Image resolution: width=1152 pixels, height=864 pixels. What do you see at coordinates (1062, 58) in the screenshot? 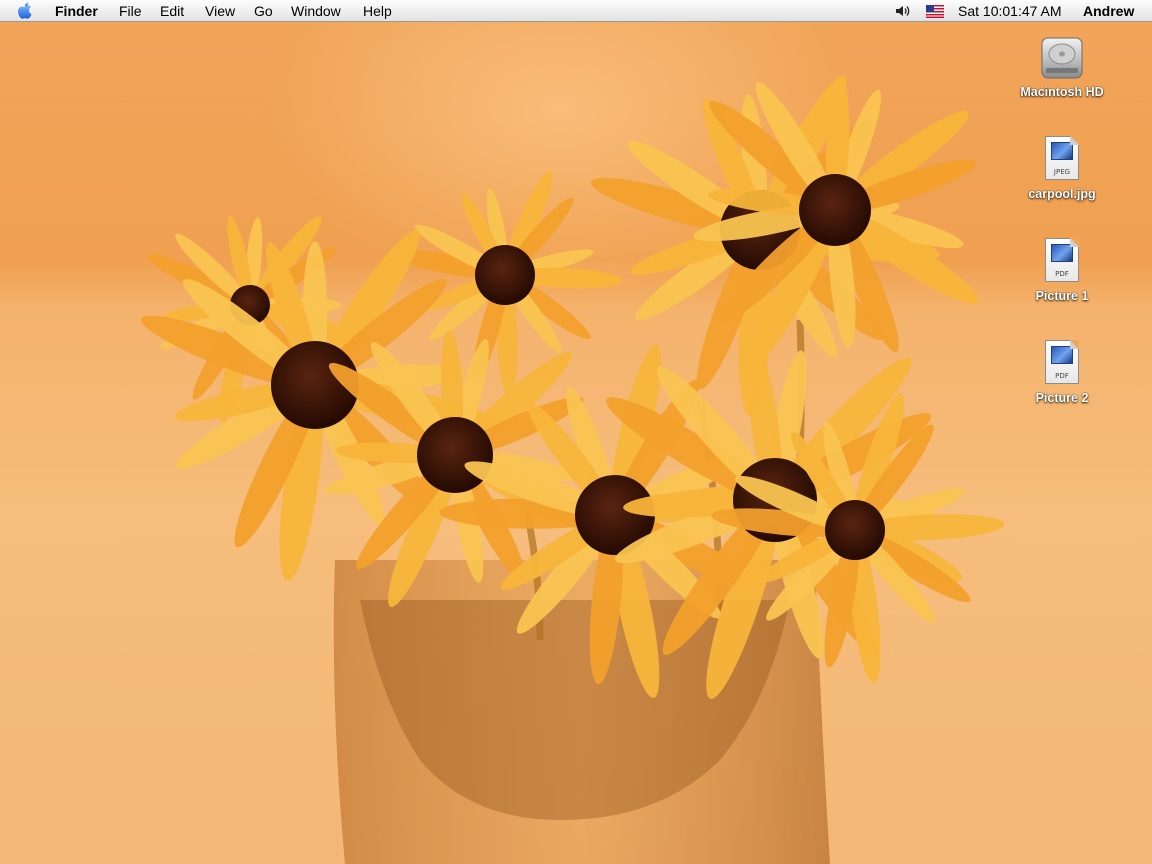
I see `hard-drive-icon` at bounding box center [1062, 58].